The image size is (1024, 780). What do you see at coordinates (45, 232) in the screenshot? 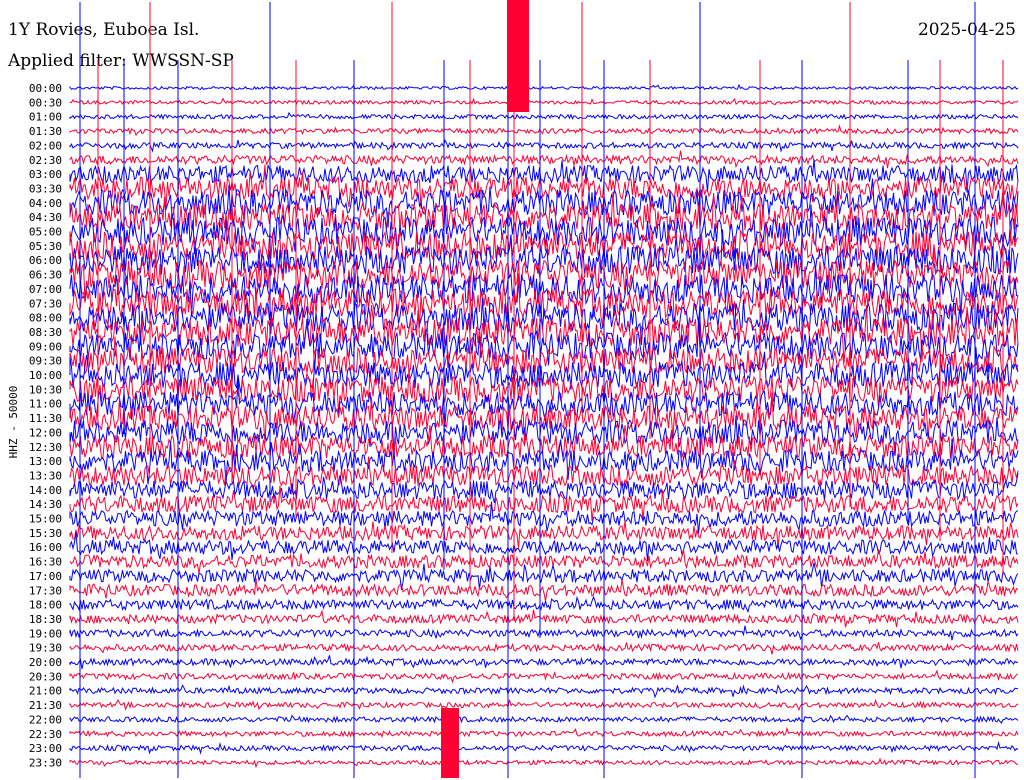
I see `time-tick-label: 05:00` at bounding box center [45, 232].